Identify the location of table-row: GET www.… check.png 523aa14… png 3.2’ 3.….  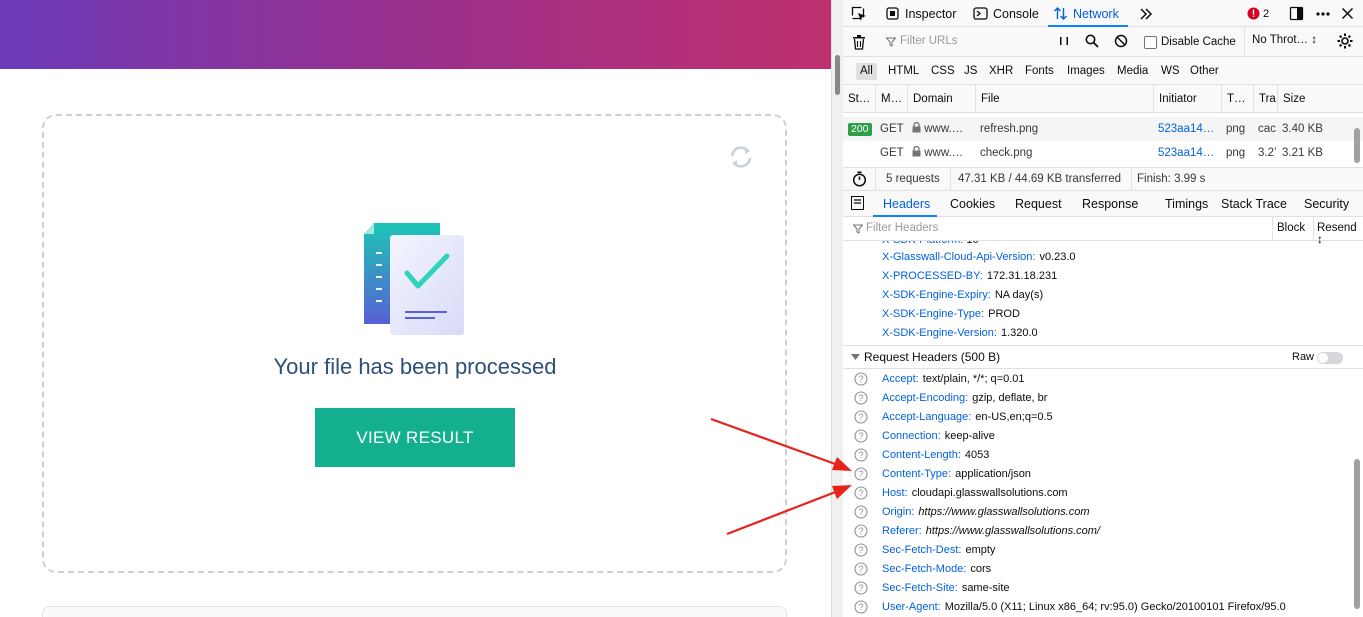
(1103, 153).